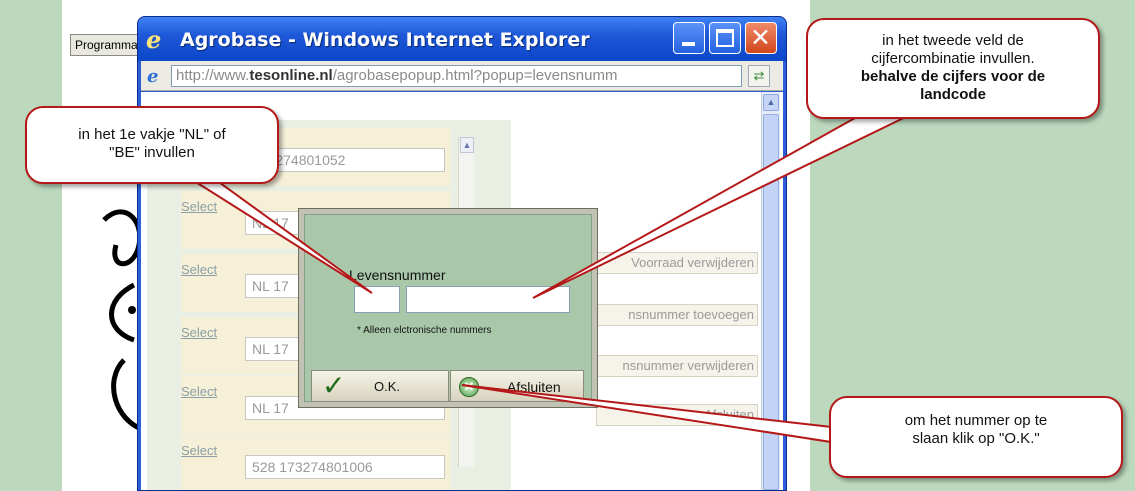  What do you see at coordinates (345, 467) in the screenshot?
I see `row-number-field: 528 173274801006` at bounding box center [345, 467].